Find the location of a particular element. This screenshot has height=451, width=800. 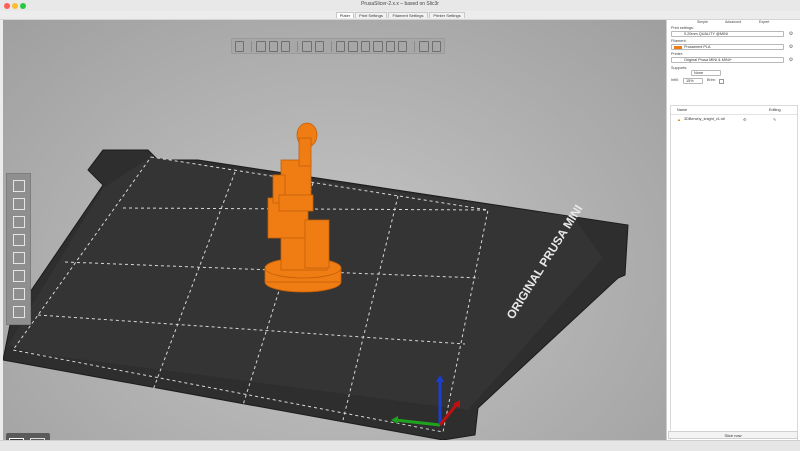

delete-all-icon is located at coordinates (273, 46).